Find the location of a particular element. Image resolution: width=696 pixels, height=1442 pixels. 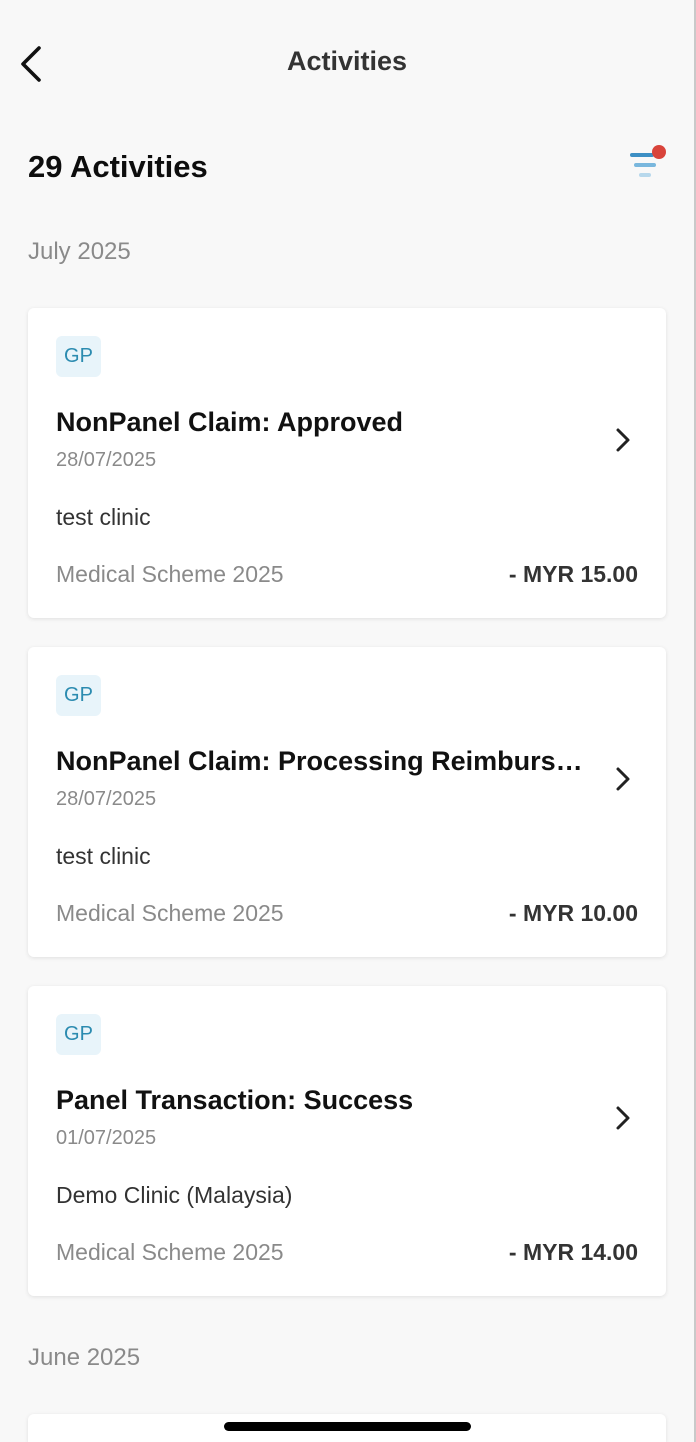

activity-title: NonPanel Claim: Approved is located at coordinates (230, 422).